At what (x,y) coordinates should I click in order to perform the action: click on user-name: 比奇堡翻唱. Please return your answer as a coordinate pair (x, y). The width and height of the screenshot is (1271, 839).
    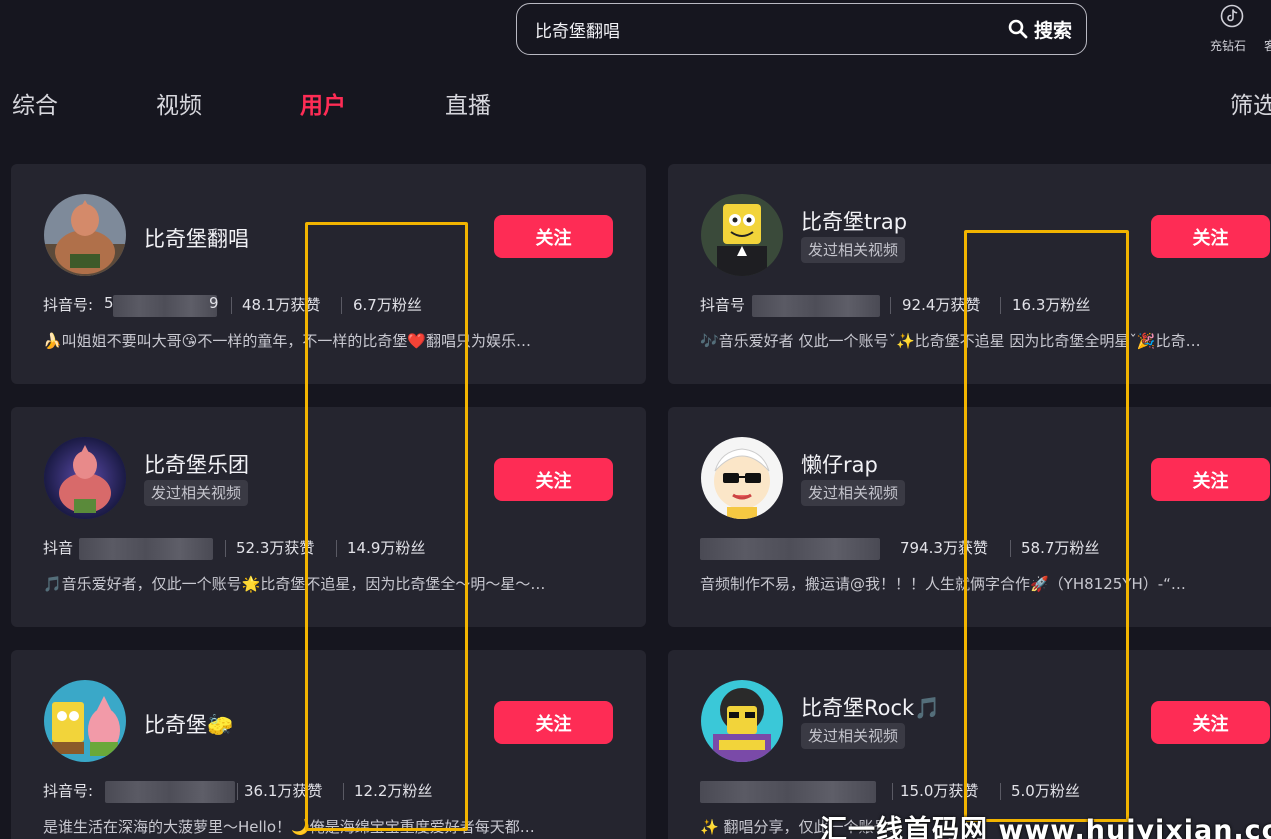
    Looking at the image, I should click on (196, 238).